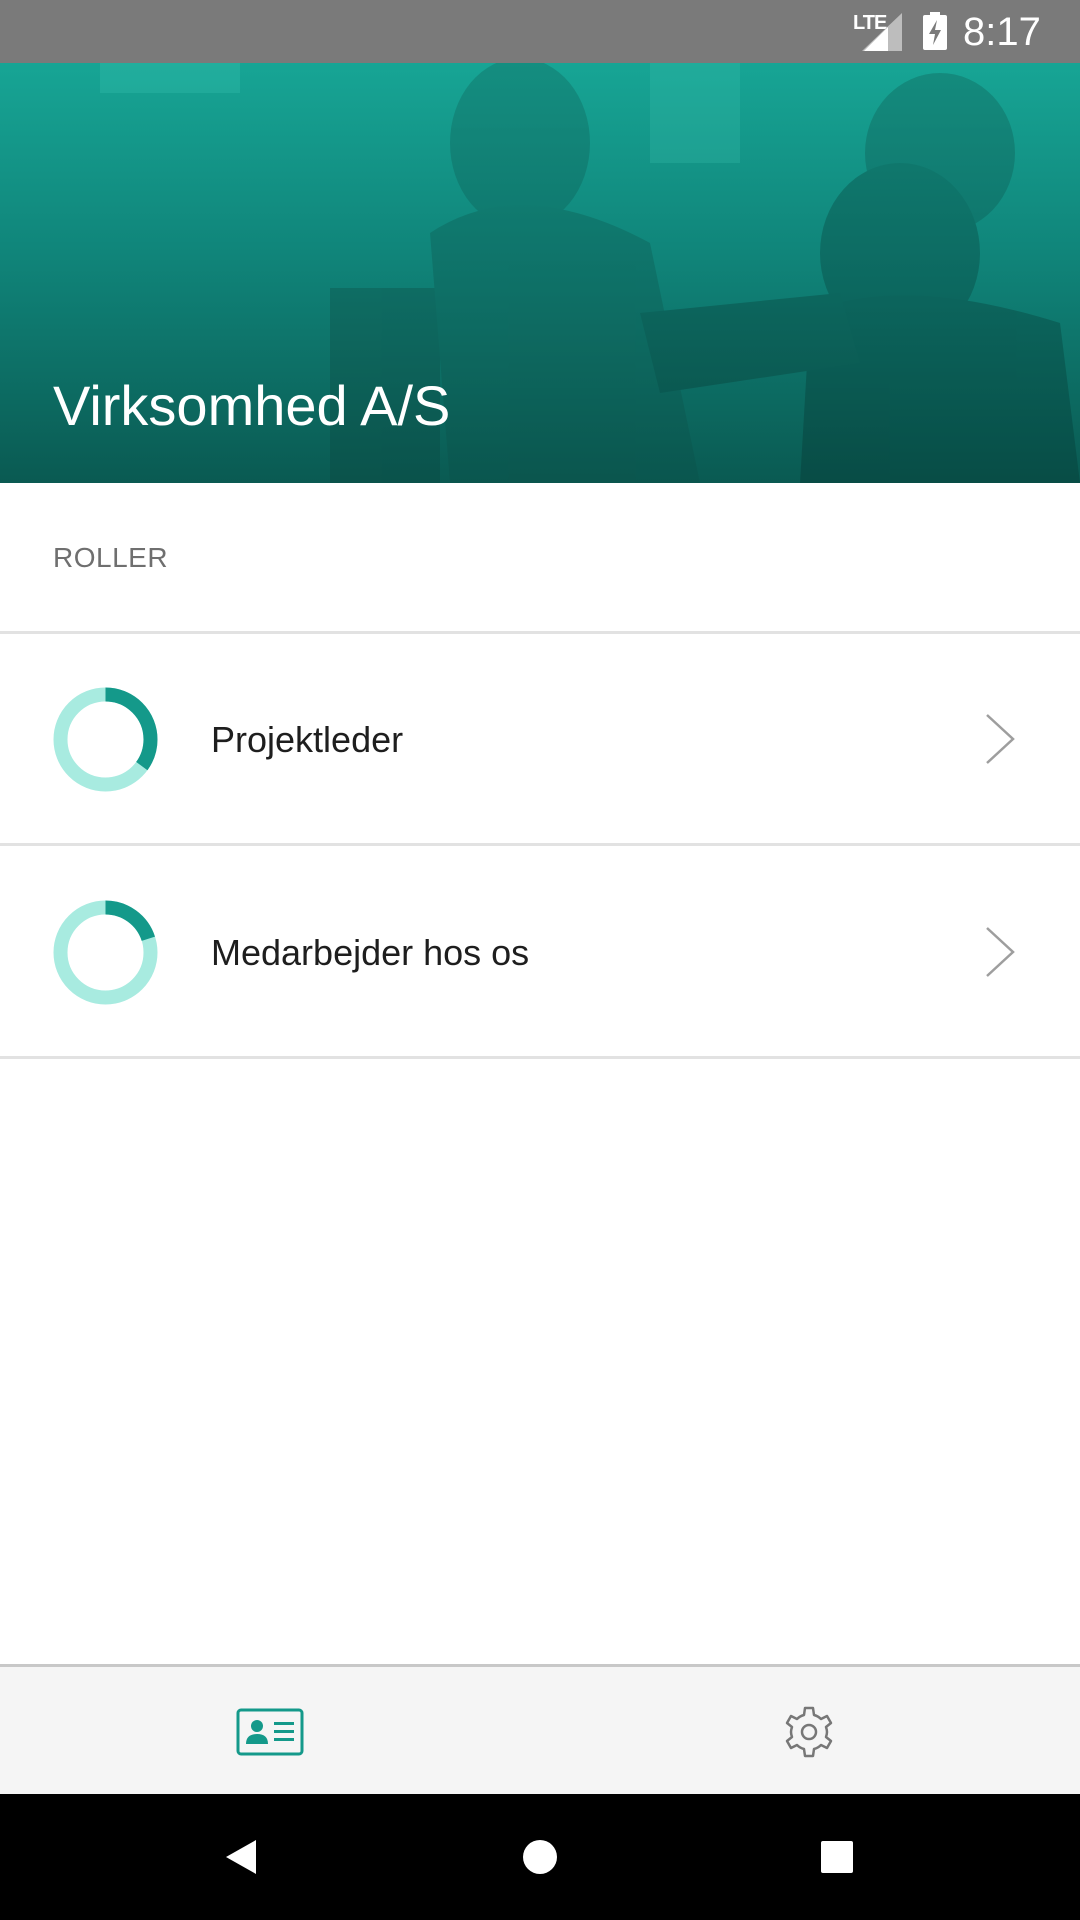 The height and width of the screenshot is (1920, 1080). I want to click on status-bar: LTE 8:17, so click(540, 31).